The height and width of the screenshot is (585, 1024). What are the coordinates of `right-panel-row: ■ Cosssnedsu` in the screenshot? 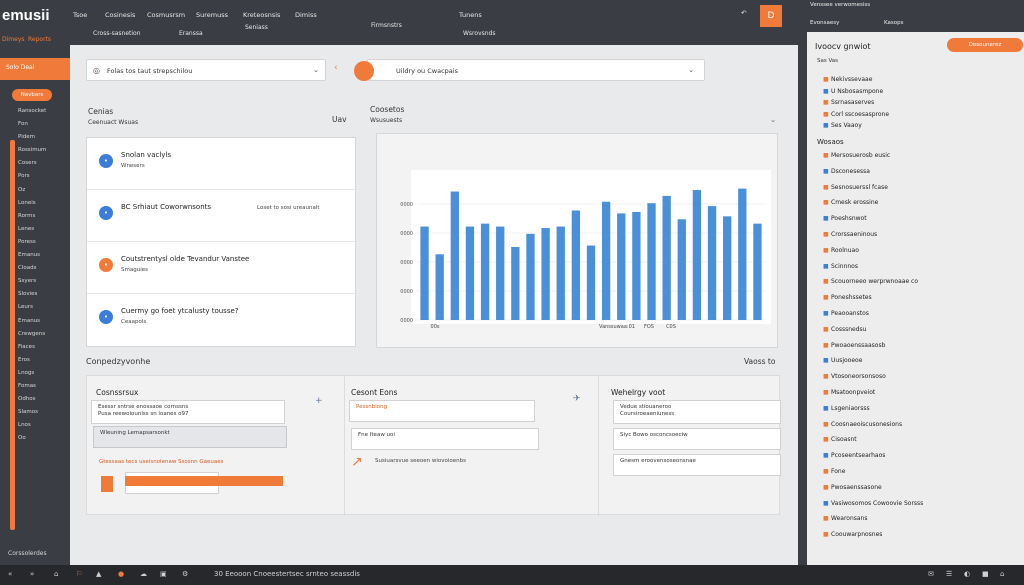 It's located at (844, 332).